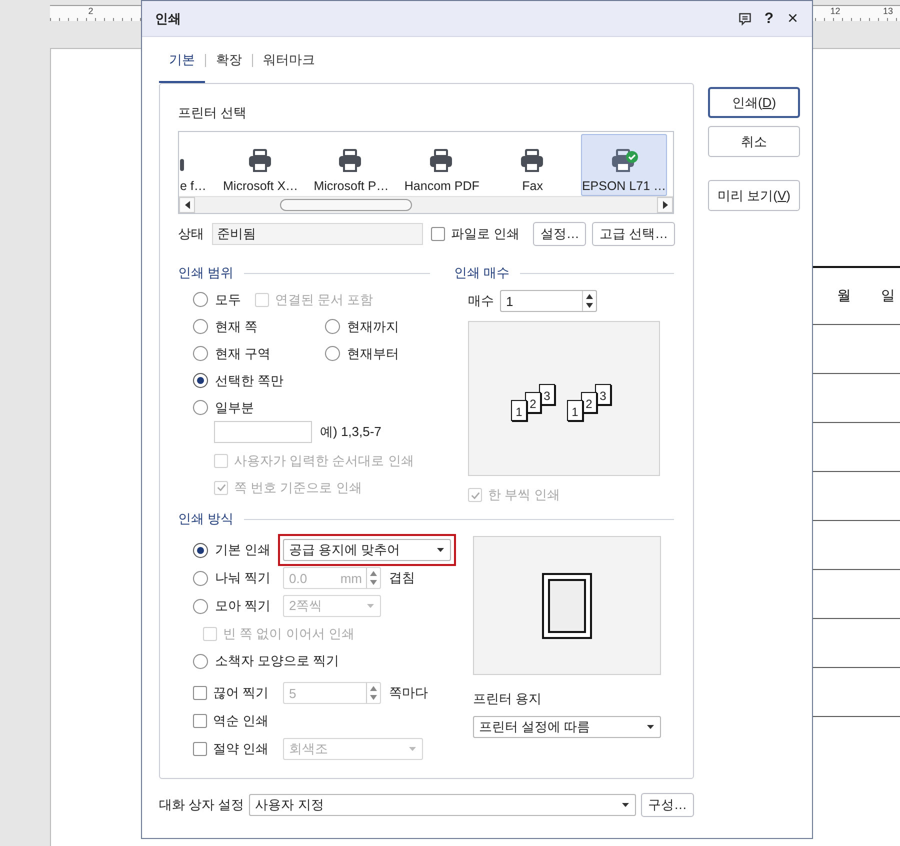 Image resolution: width=900 pixels, height=846 pixels. Describe the element at coordinates (475, 234) in the screenshot. I see `print-to-file-checkbox: 파일로 인쇄` at that location.